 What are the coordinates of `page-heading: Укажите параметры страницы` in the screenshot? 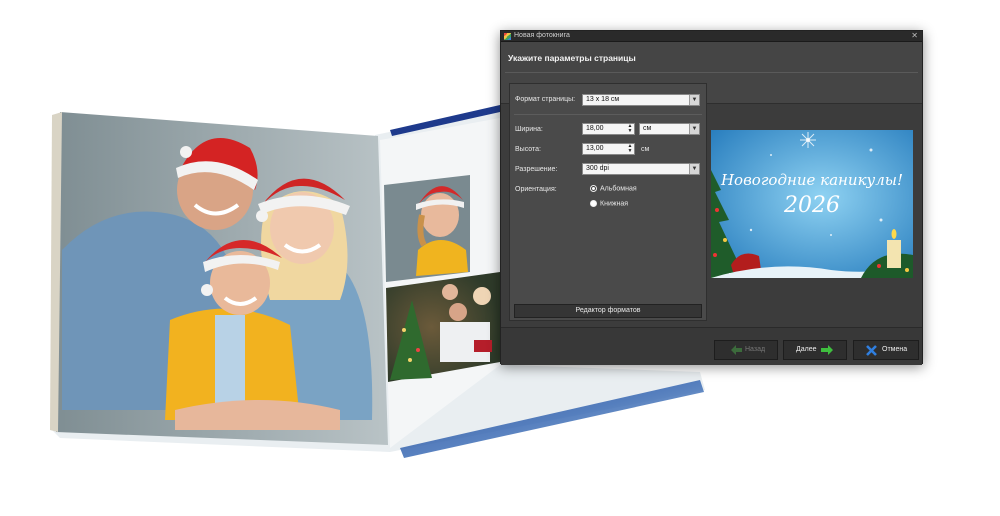 It's located at (572, 58).